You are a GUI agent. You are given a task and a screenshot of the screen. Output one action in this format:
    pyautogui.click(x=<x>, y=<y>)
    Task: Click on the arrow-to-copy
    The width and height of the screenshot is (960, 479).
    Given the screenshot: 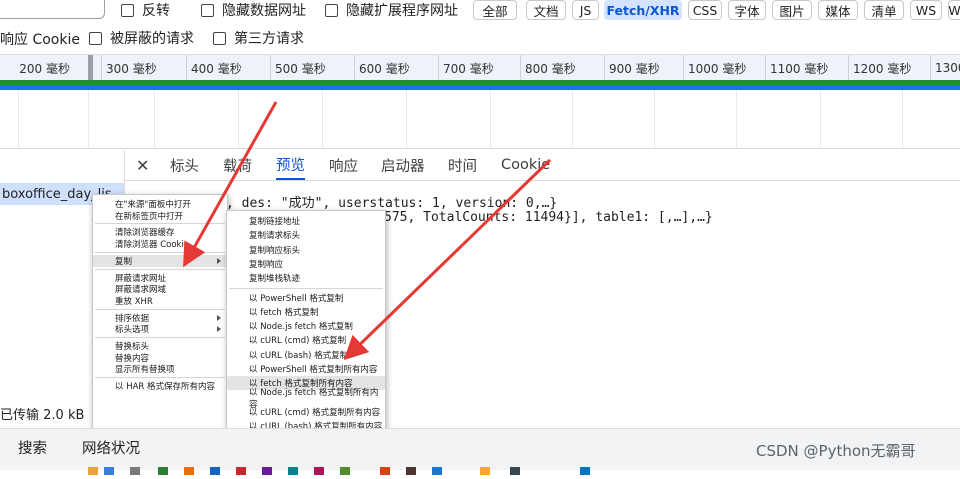 What is the action you would take?
    pyautogui.click(x=230, y=184)
    